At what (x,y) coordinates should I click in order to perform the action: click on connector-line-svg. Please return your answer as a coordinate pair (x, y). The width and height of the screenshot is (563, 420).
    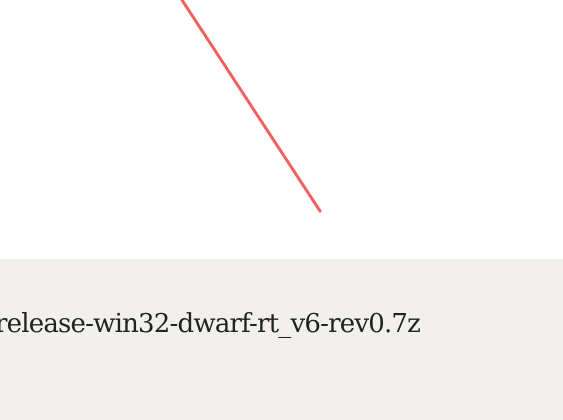
    Looking at the image, I should click on (251, 106).